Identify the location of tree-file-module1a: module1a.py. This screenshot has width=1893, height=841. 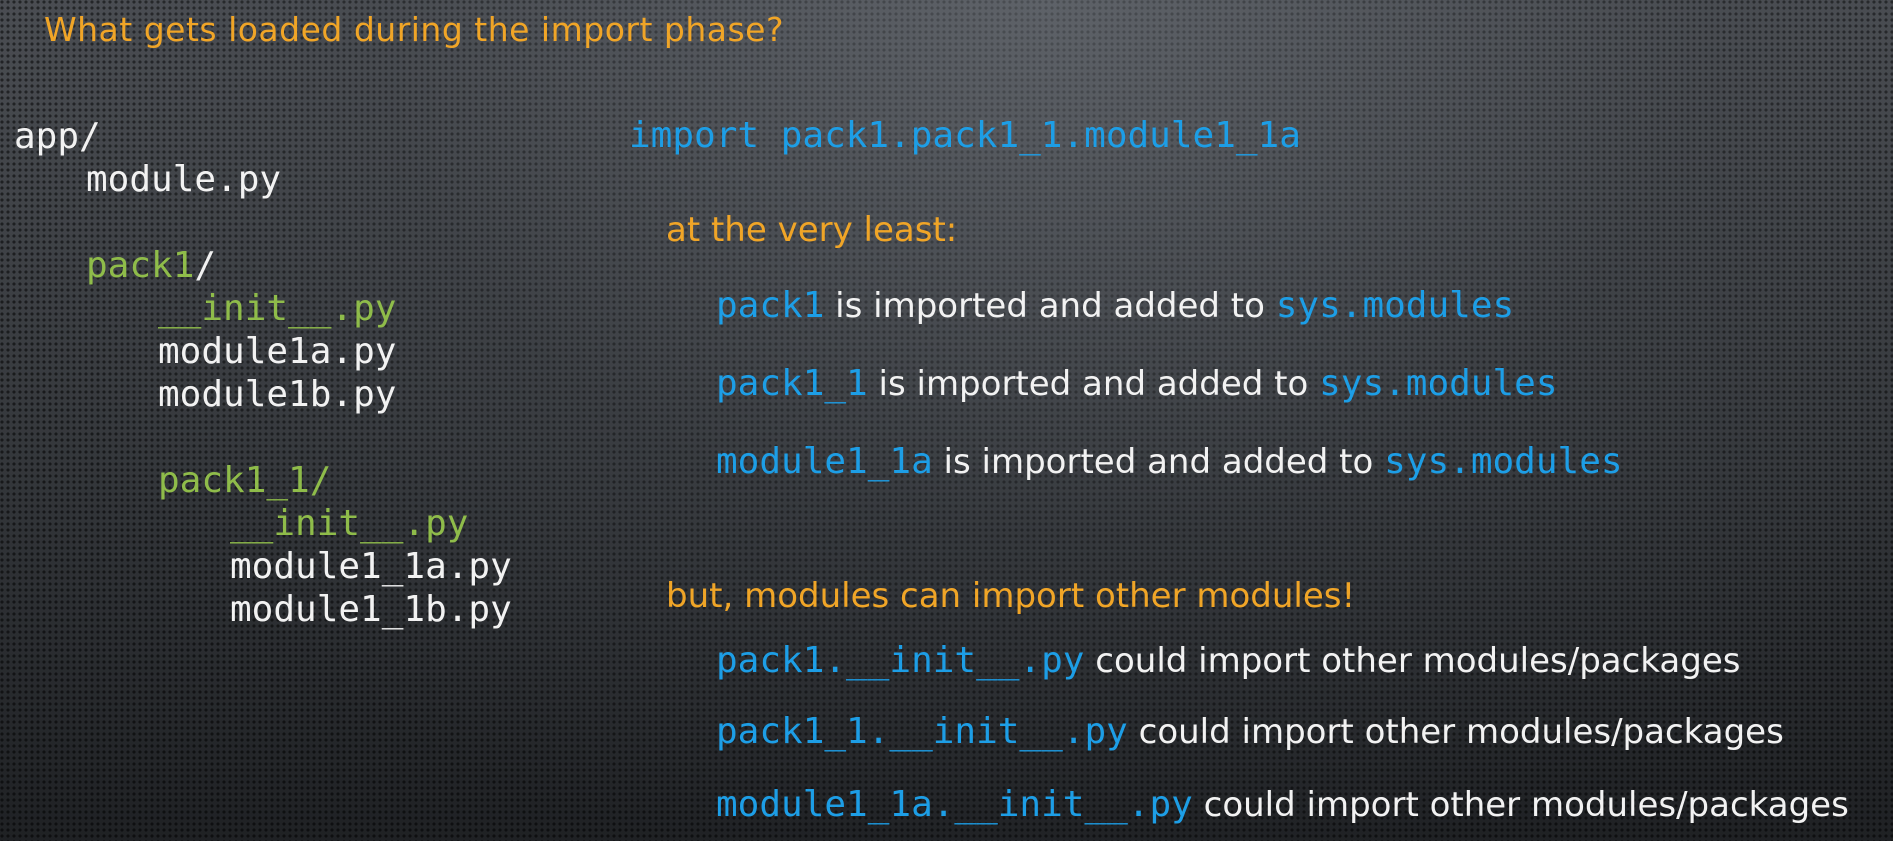
(277, 351).